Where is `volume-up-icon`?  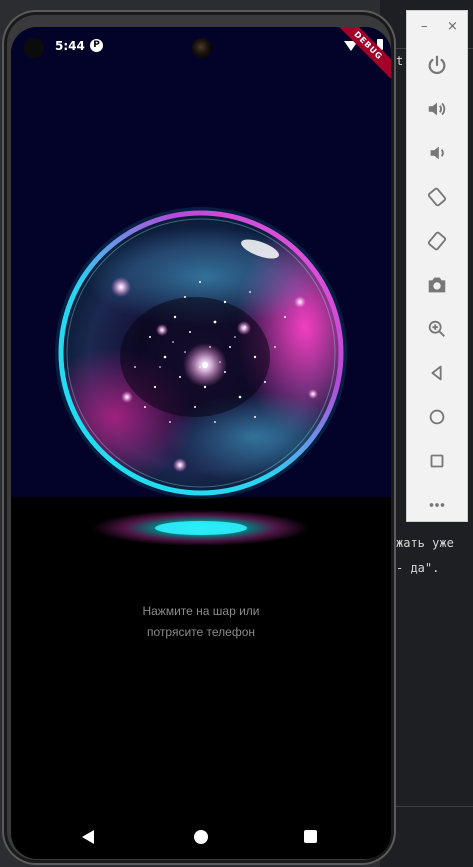
volume-up-icon is located at coordinates (437, 109).